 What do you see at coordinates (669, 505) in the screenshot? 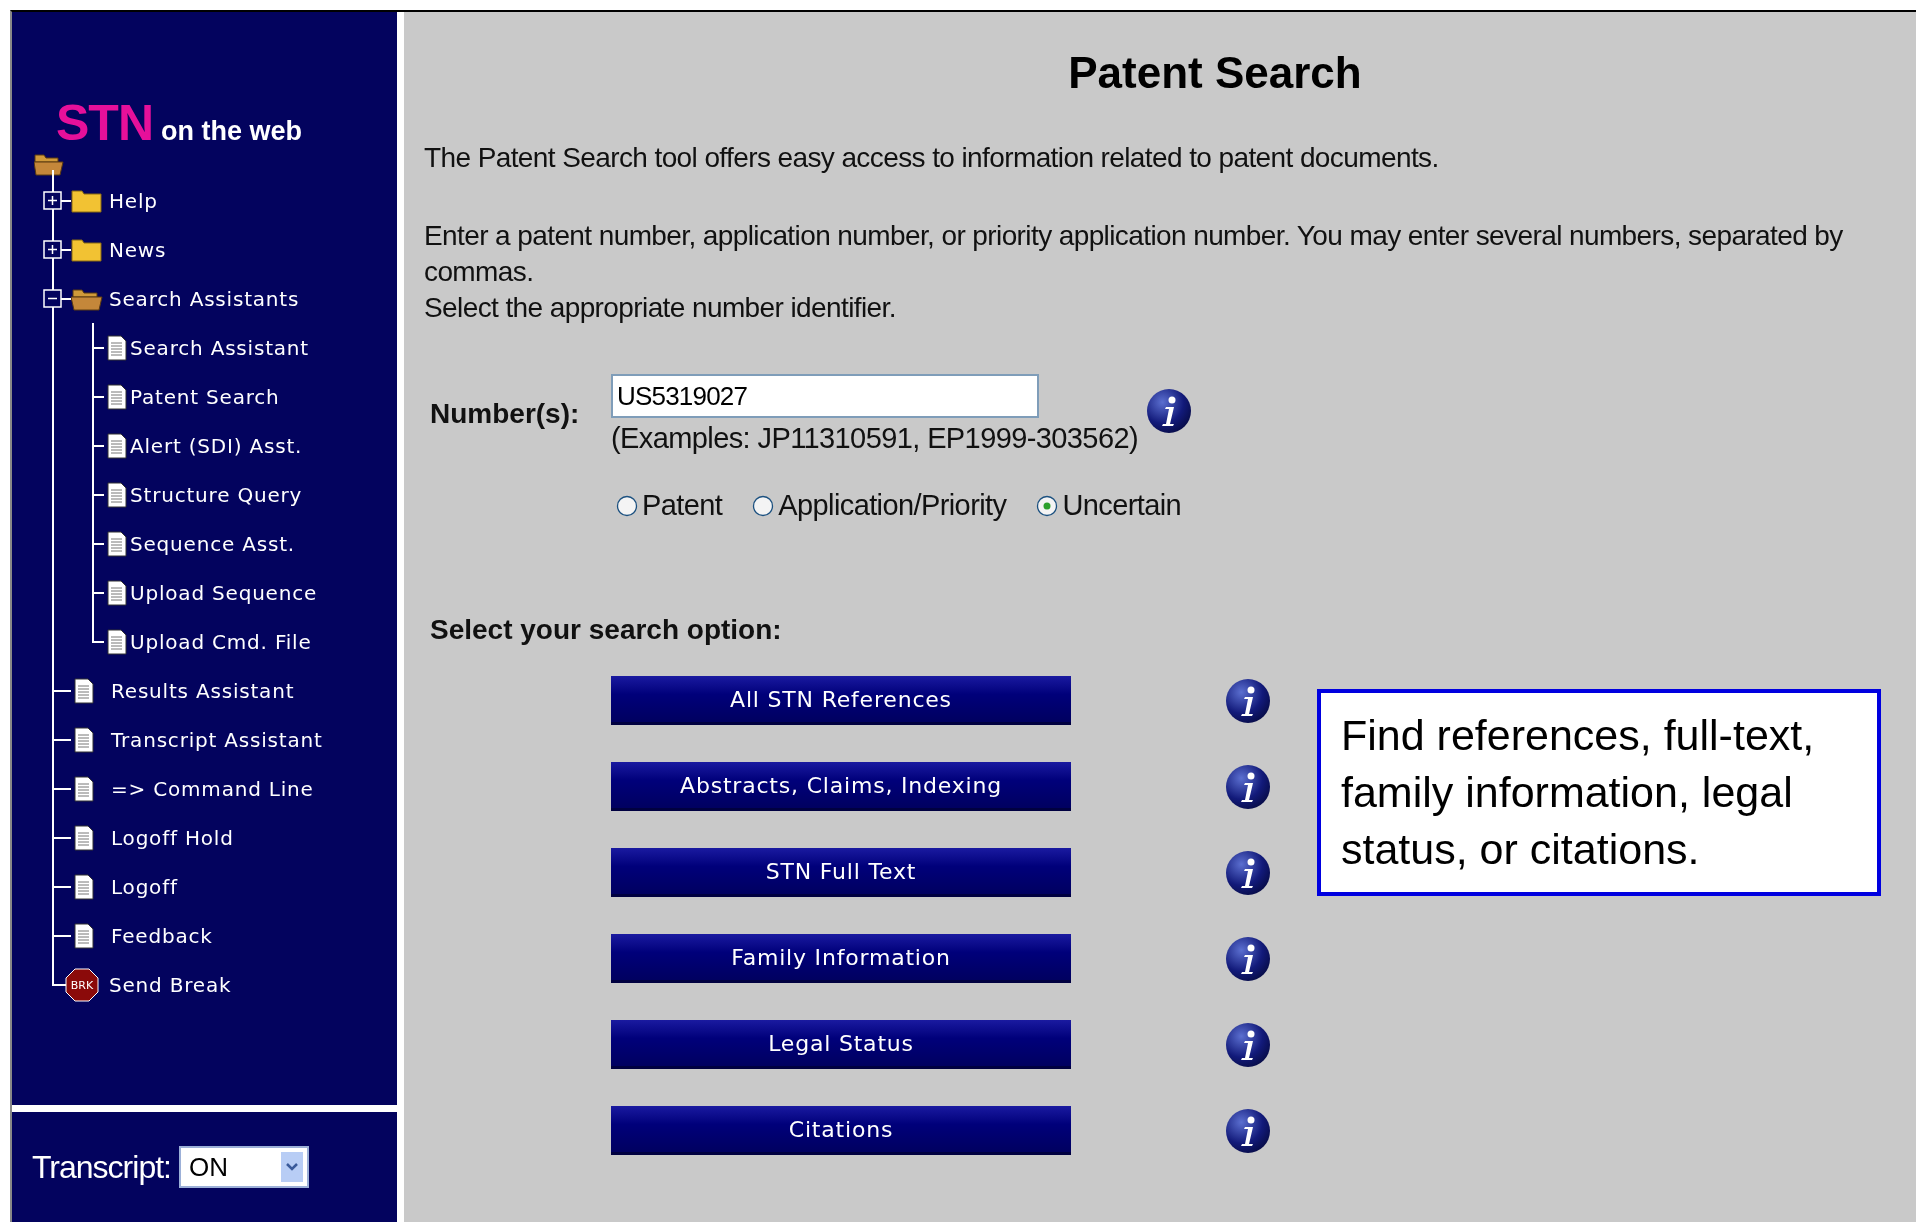
I see `radio-option: Patent` at bounding box center [669, 505].